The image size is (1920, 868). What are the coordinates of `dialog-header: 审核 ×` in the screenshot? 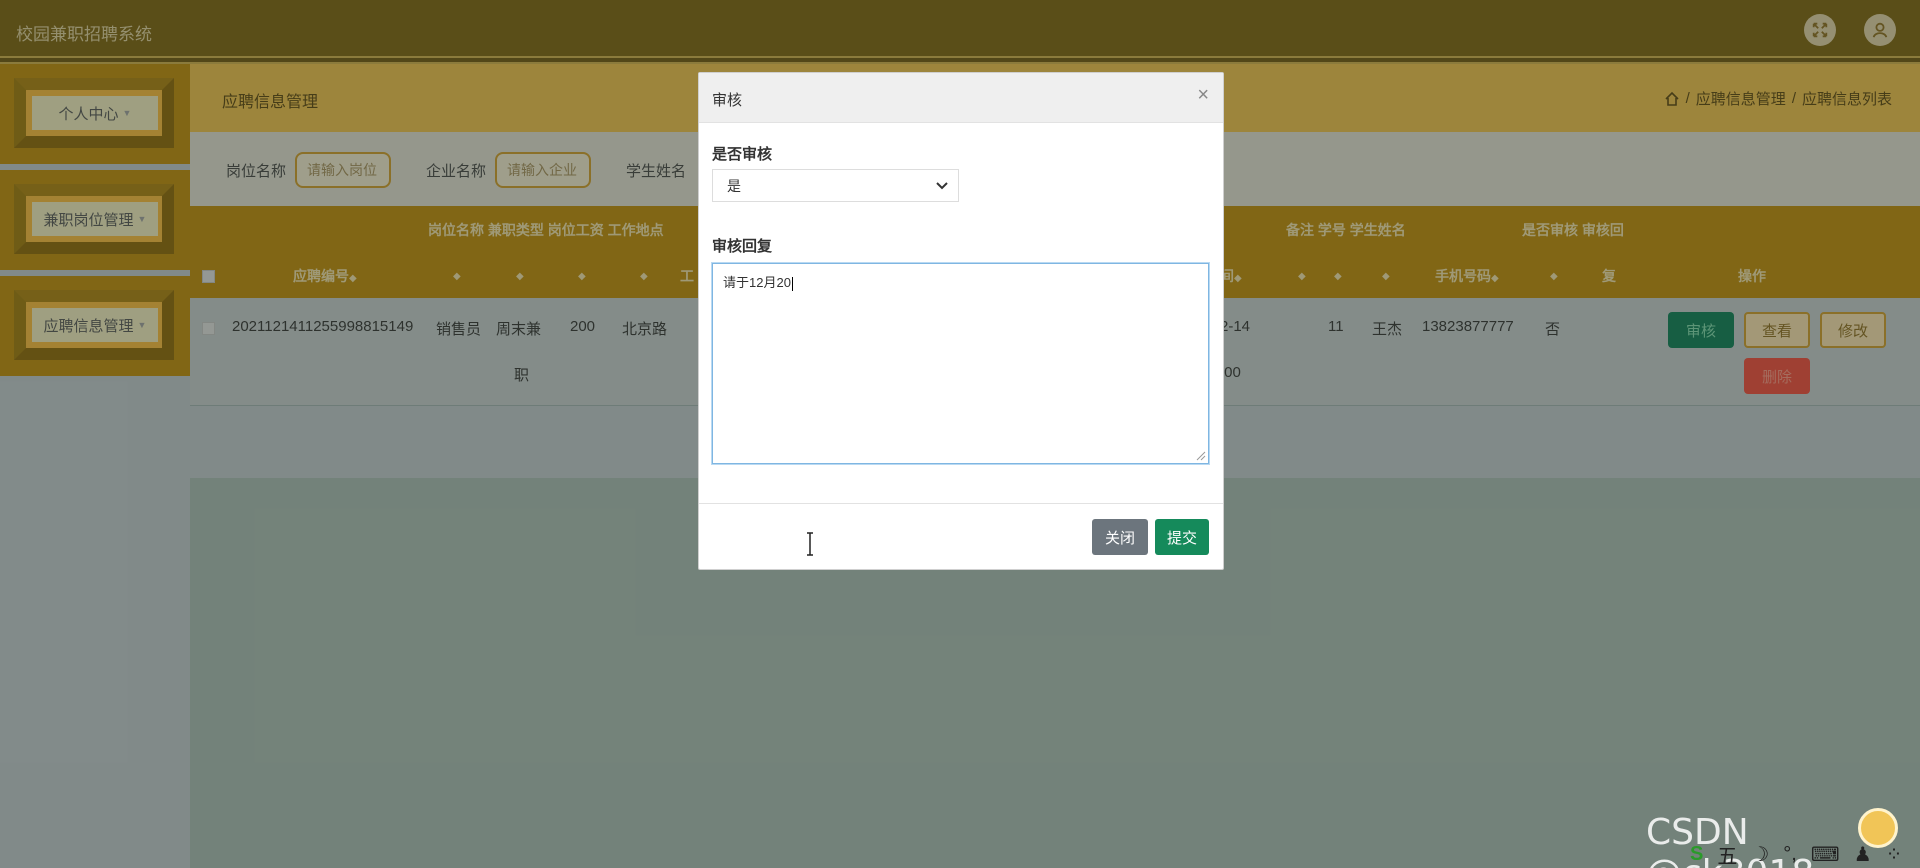 It's located at (961, 98).